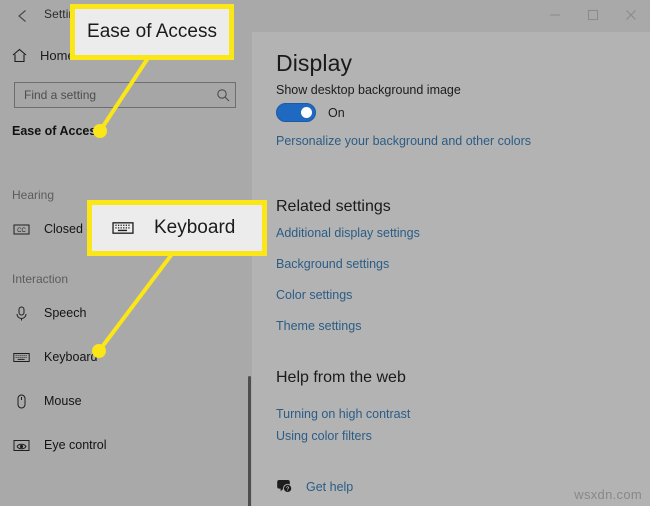 This screenshot has height=506, width=650. What do you see at coordinates (608, 494) in the screenshot?
I see `watermark: wsxdn.com` at bounding box center [608, 494].